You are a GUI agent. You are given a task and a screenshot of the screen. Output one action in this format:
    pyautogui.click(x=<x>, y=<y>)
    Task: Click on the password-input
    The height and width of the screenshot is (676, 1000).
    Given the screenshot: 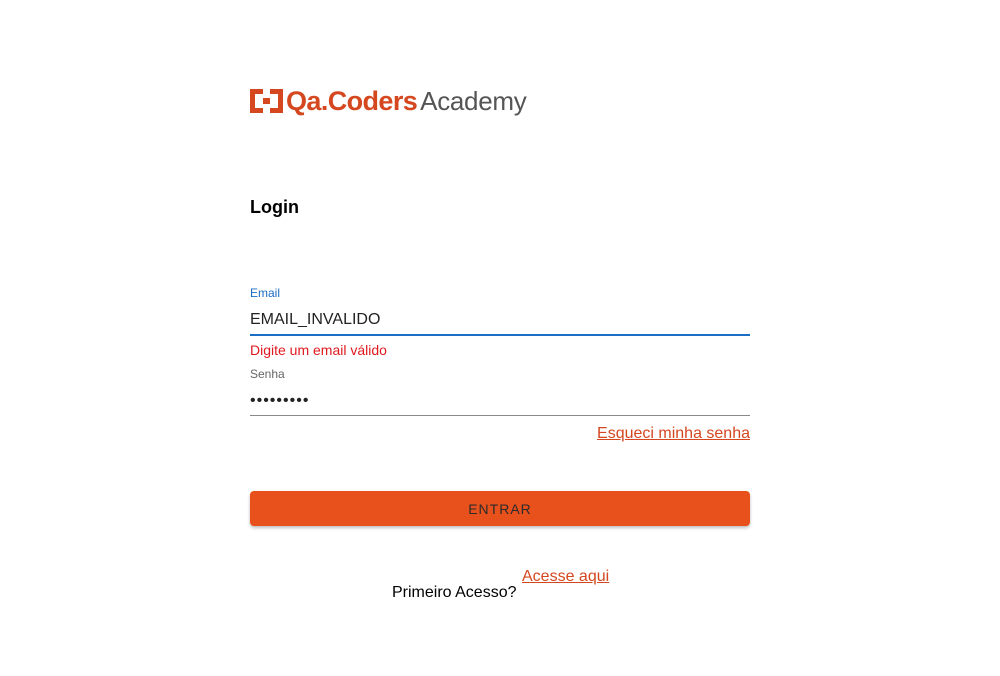 What is the action you would take?
    pyautogui.click(x=500, y=401)
    